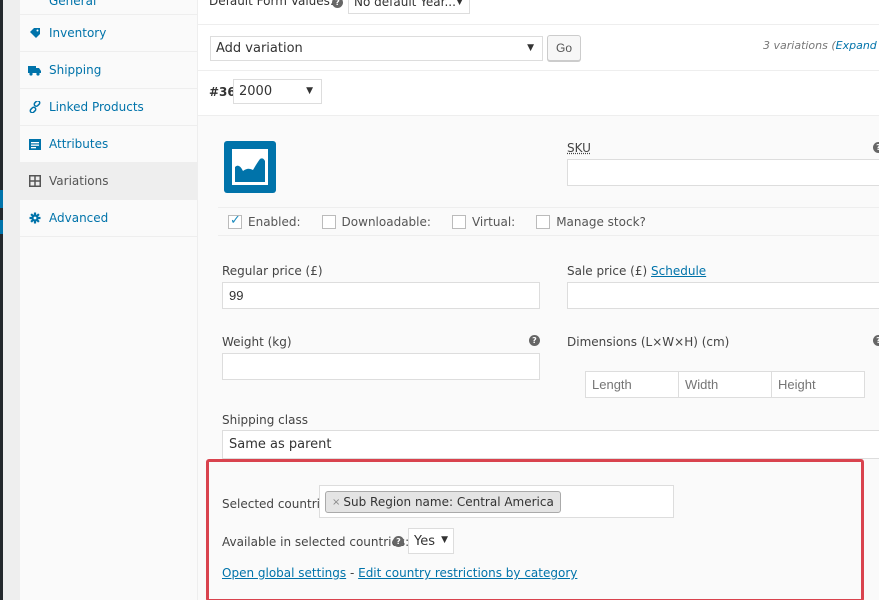 This screenshot has height=600, width=879. I want to click on sidebar-item-label: Inventory, so click(78, 33).